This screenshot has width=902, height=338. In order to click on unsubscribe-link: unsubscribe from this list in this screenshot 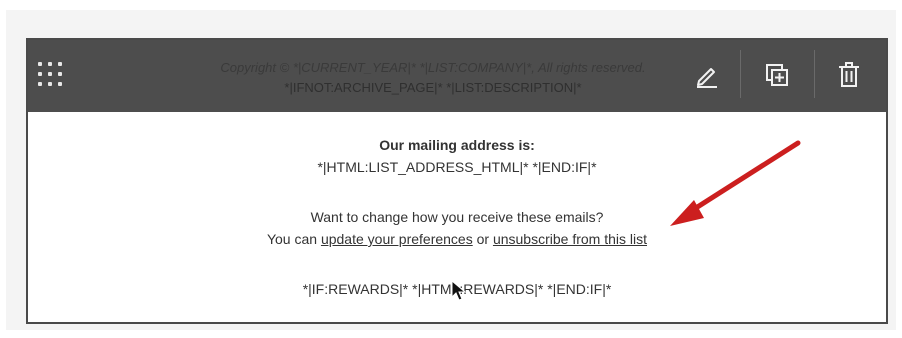, I will do `click(570, 239)`.